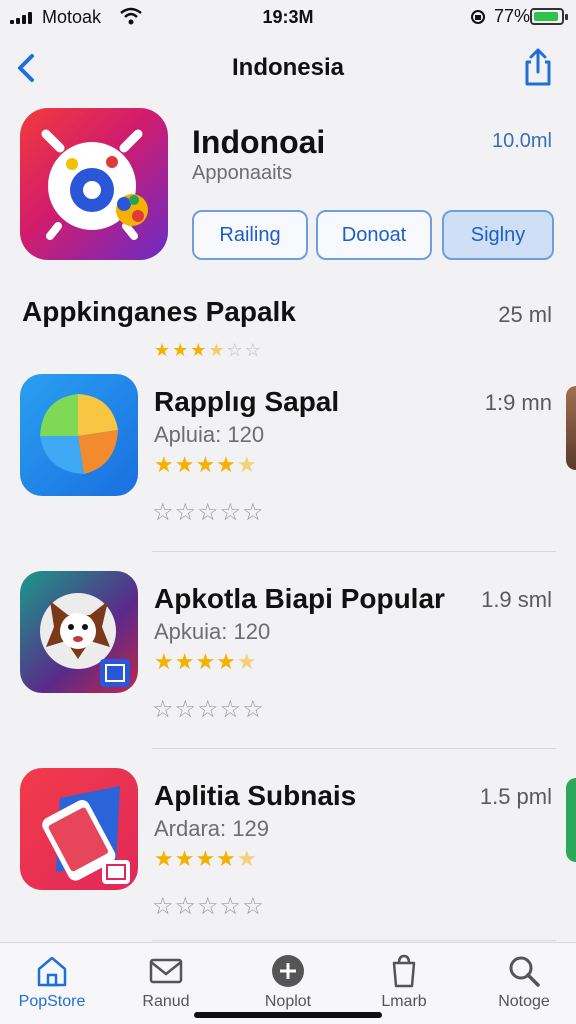 This screenshot has width=576, height=1024. Describe the element at coordinates (524, 971) in the screenshot. I see `search-icon` at that location.